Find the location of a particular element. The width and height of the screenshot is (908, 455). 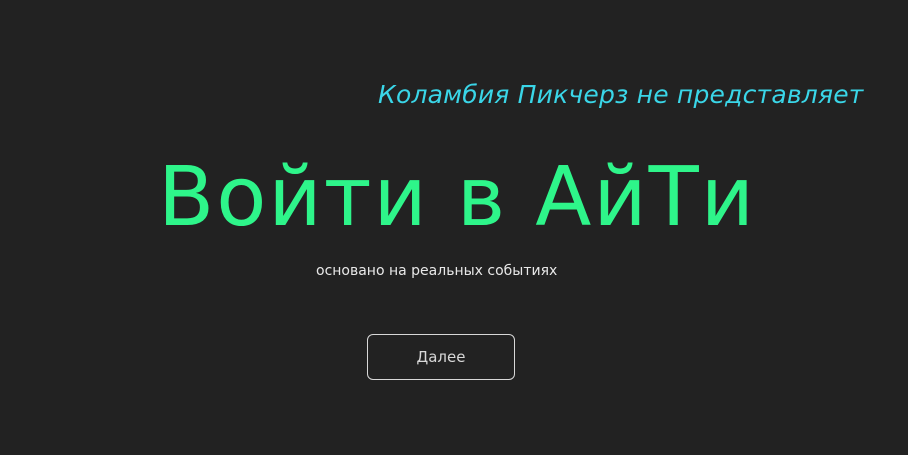

tagline: основано на реальных событиях is located at coordinates (437, 271).